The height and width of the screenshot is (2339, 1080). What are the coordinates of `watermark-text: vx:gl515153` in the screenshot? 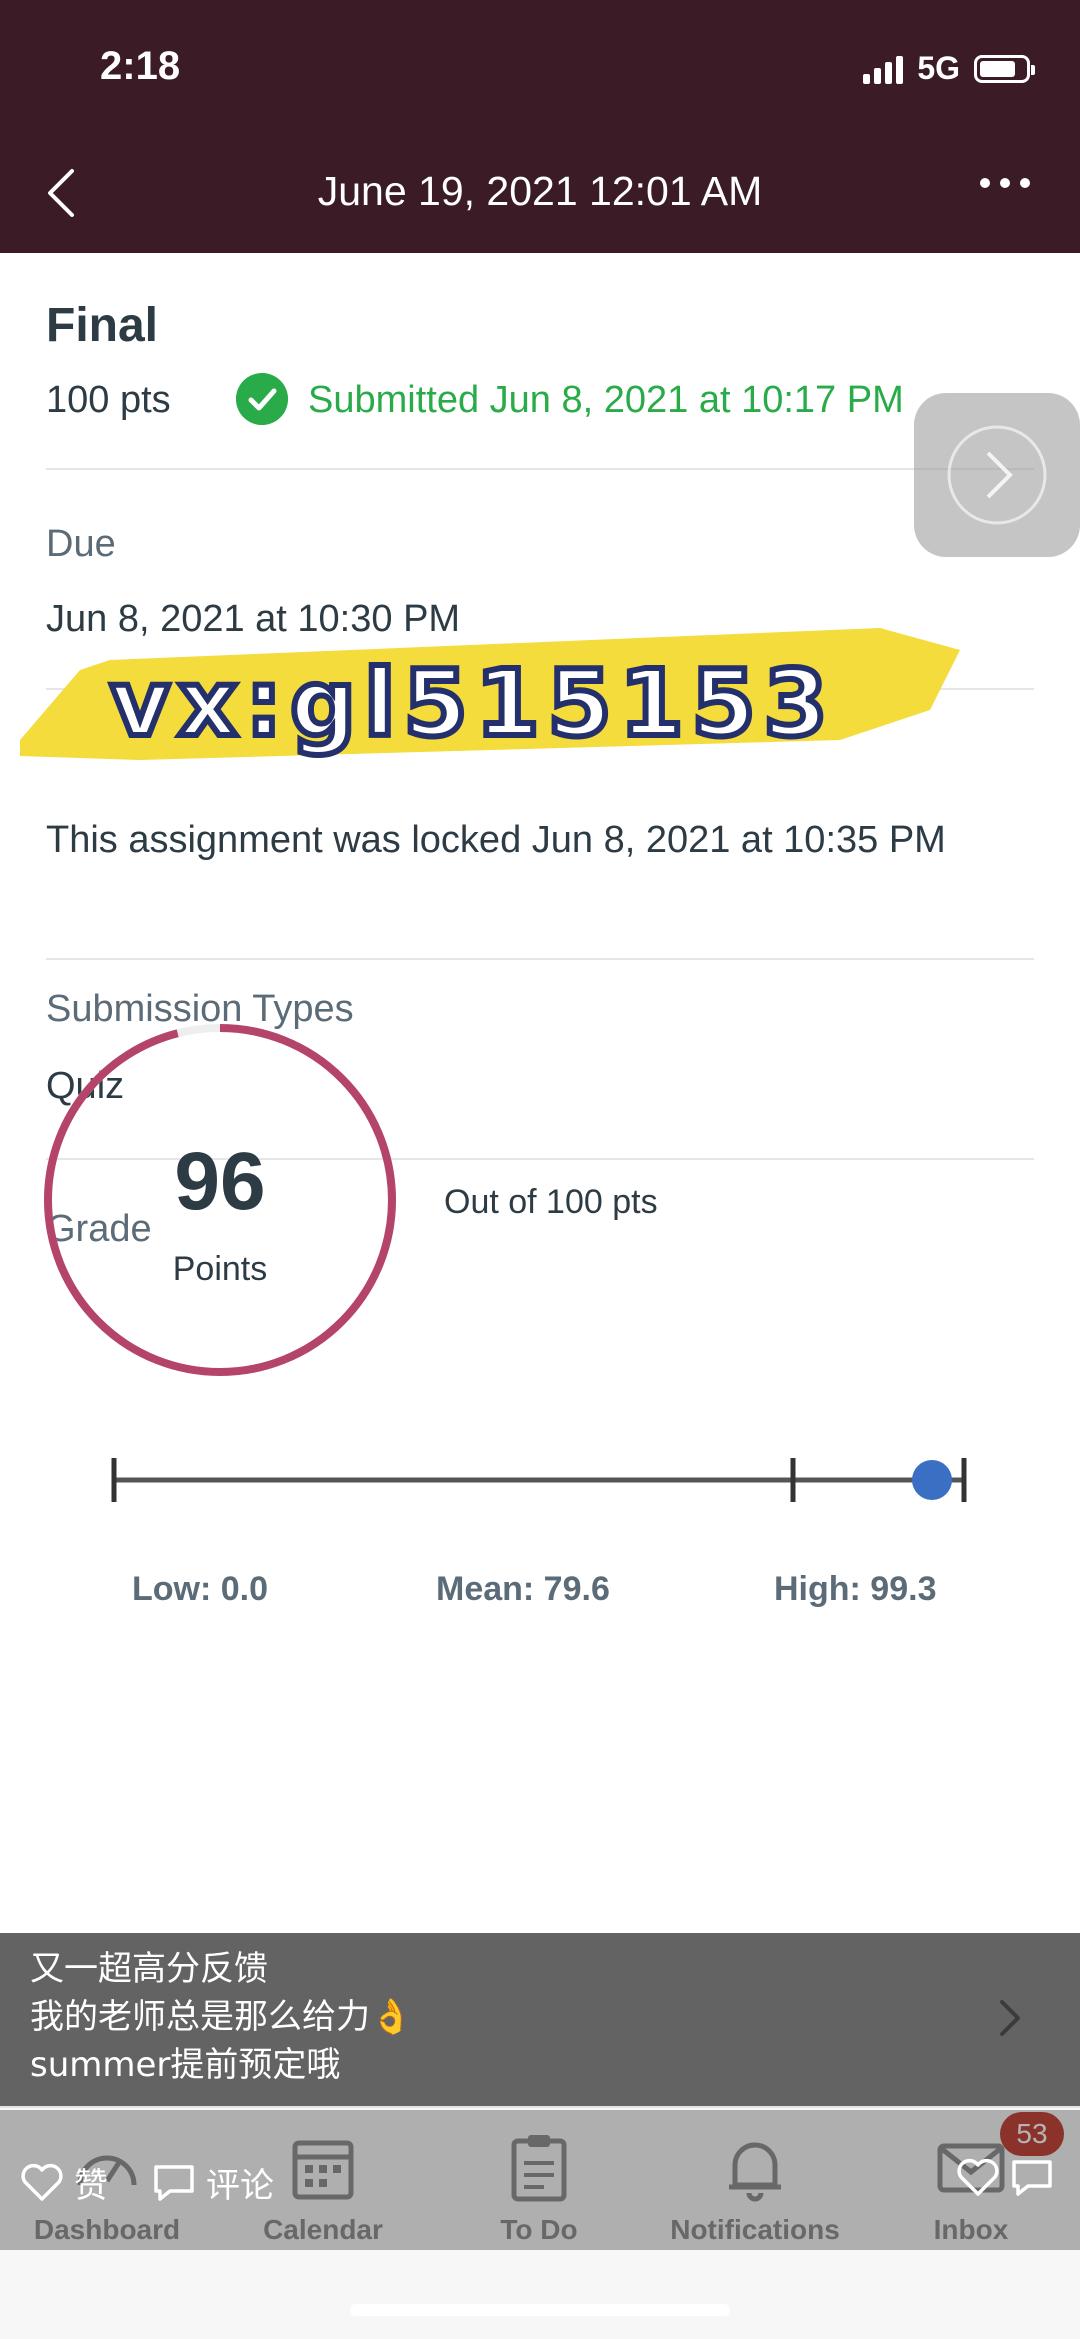 It's located at (471, 703).